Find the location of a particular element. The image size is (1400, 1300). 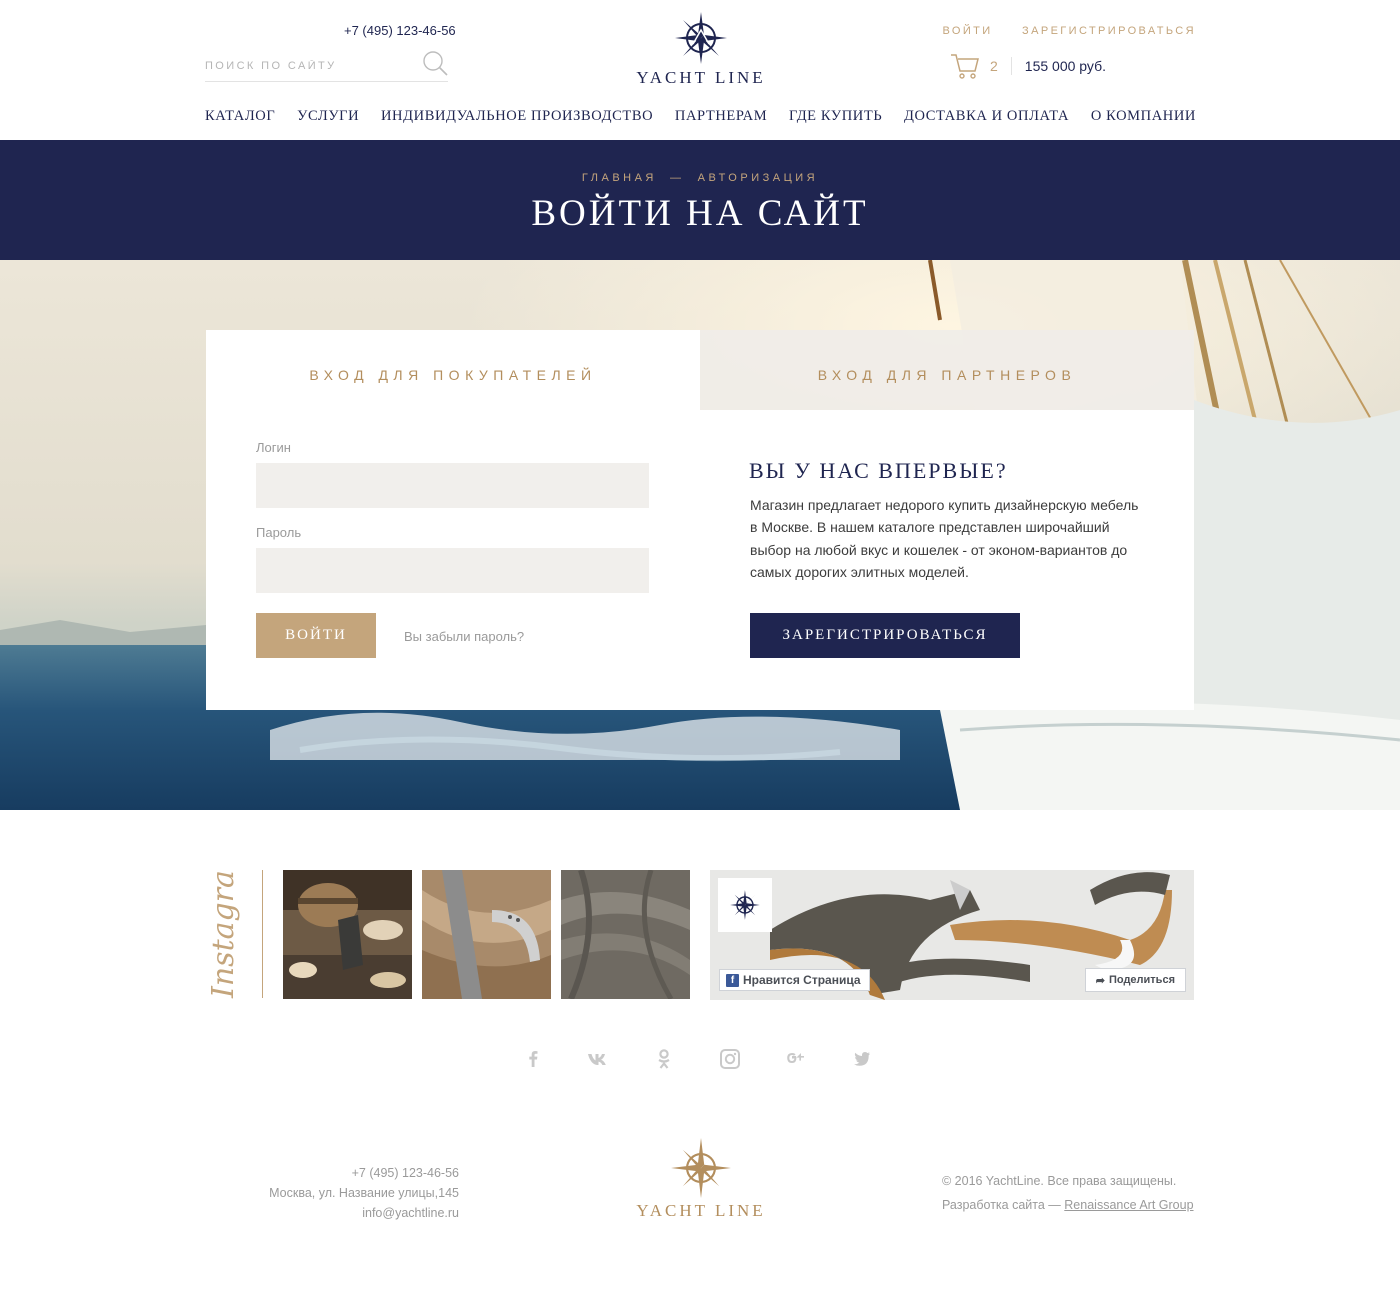

nav-item-partners: ПАРТНЕРАМ is located at coordinates (721, 116).